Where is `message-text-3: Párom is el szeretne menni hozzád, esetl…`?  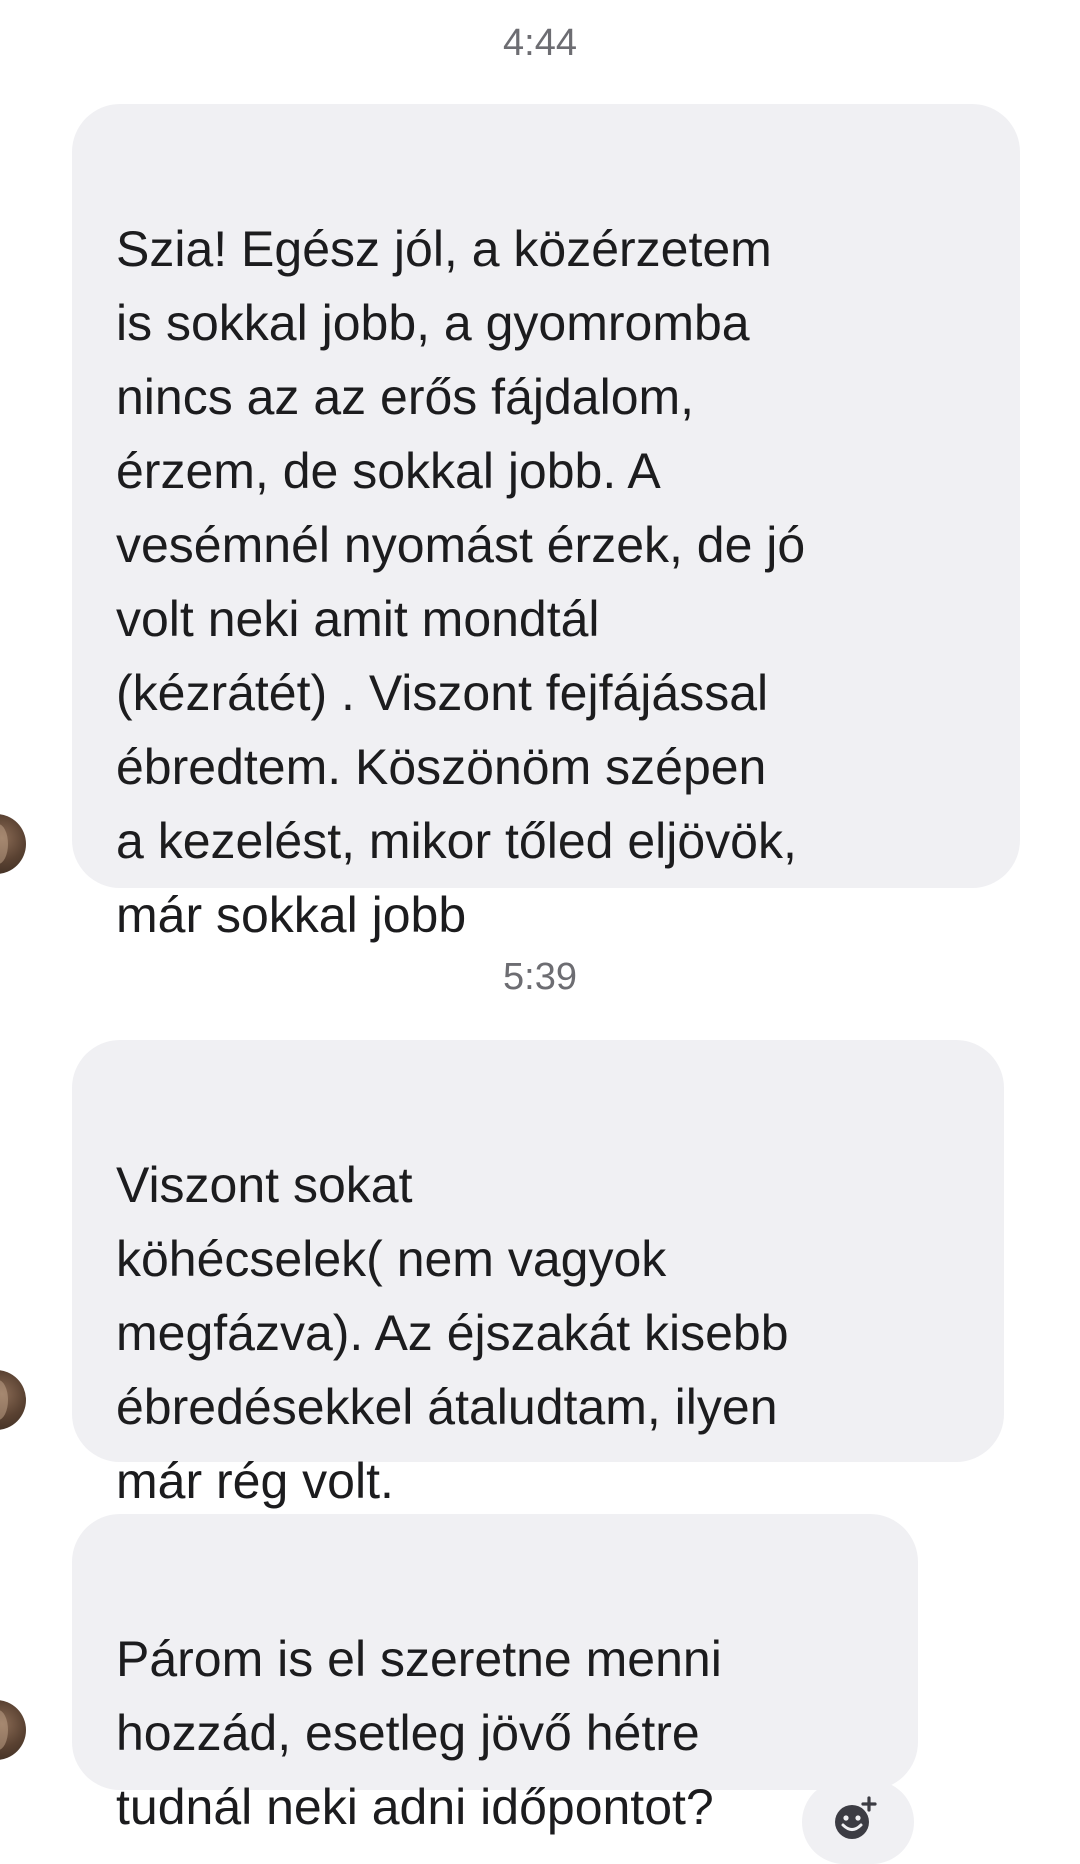
message-text-3: Párom is el szeretne menni hozzád, esetl… is located at coordinates (419, 1733).